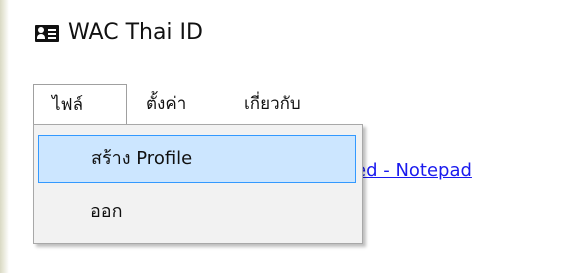 This screenshot has width=576, height=273. What do you see at coordinates (166, 104) in the screenshot?
I see `menu-settings: ตั้งค่า` at bounding box center [166, 104].